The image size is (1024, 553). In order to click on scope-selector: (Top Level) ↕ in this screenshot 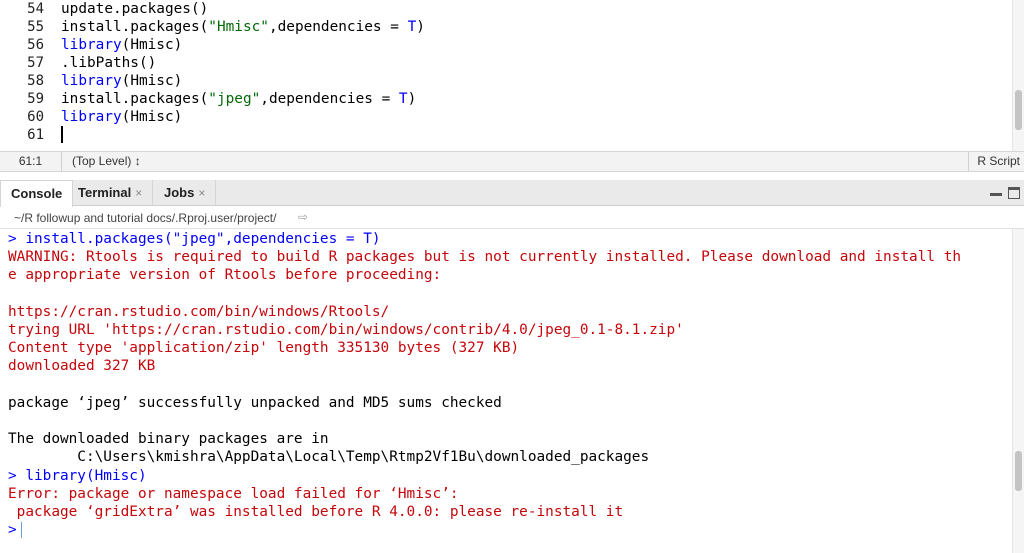, I will do `click(106, 161)`.